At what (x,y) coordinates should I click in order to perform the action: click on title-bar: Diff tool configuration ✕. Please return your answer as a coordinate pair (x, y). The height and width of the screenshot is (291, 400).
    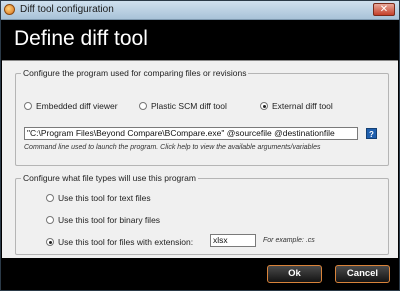
    Looking at the image, I should click on (200, 10).